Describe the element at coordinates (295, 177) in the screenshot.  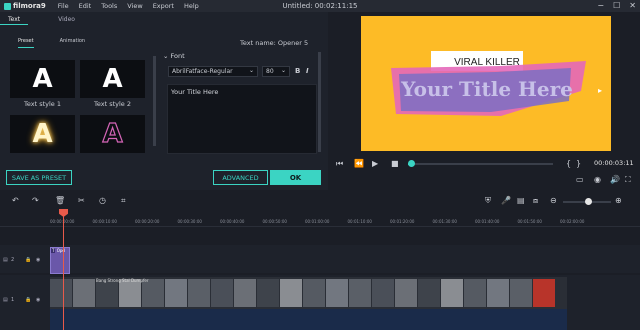
I see `ok-button: OK` at that location.